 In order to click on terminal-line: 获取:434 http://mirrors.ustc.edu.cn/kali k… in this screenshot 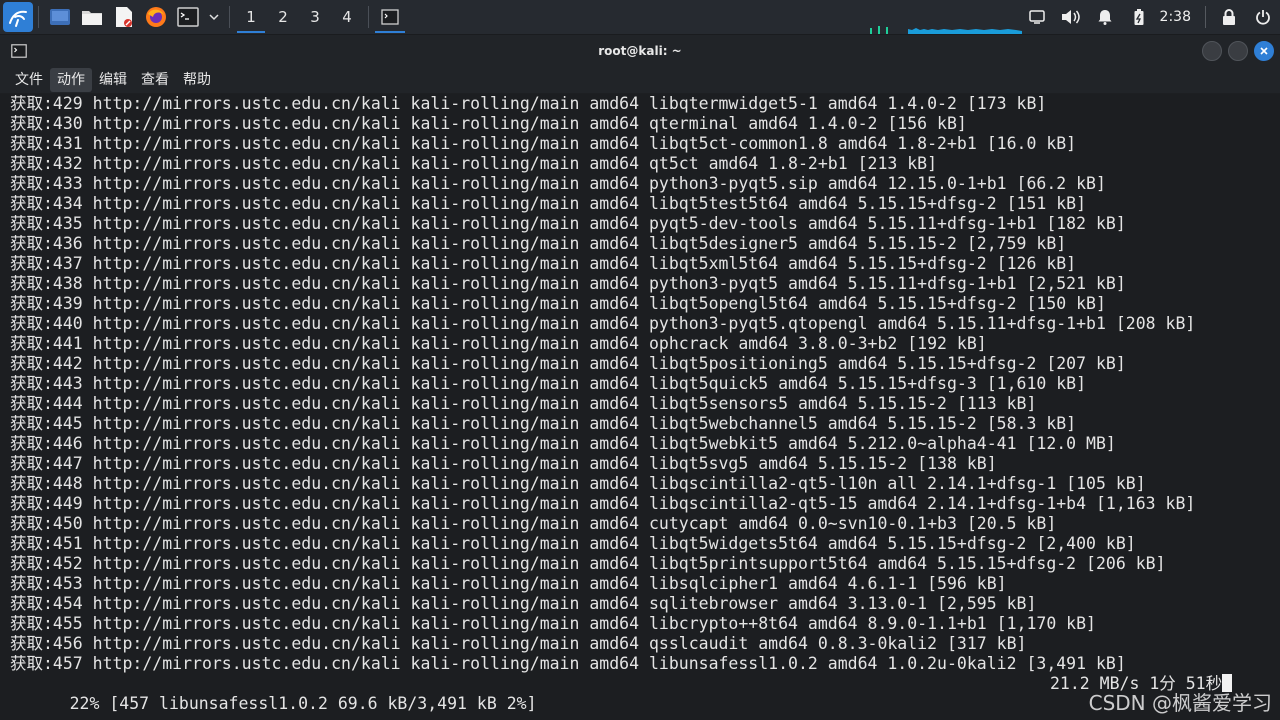, I will do `click(548, 203)`.